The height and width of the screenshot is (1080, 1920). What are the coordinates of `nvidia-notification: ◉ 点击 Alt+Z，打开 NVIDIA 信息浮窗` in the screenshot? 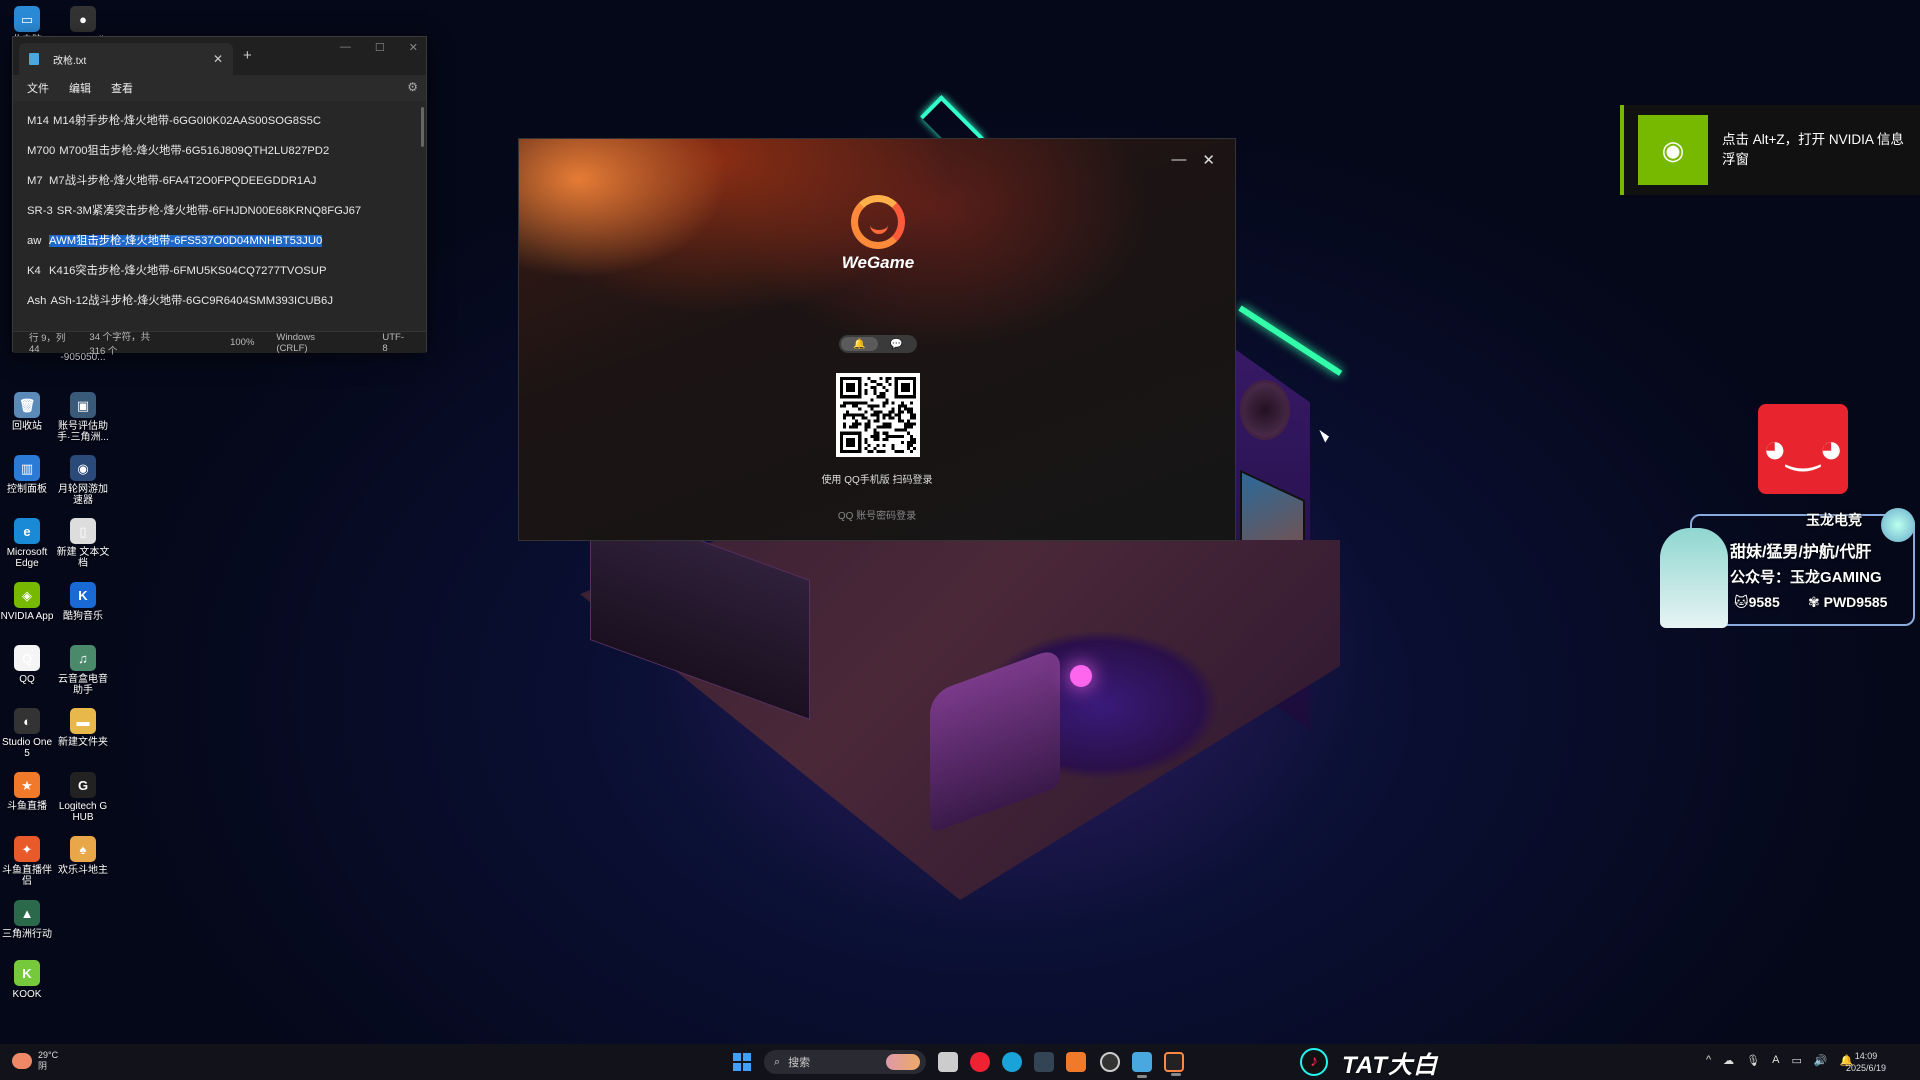 It's located at (1770, 150).